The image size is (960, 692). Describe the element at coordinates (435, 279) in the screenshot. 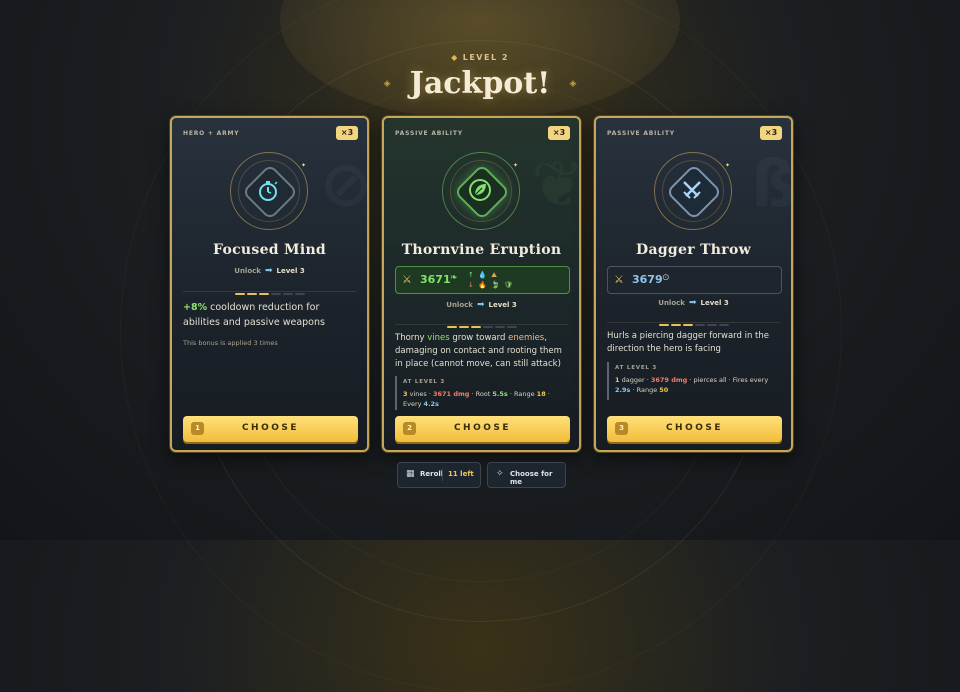

I see `damage-value: 3671` at that location.